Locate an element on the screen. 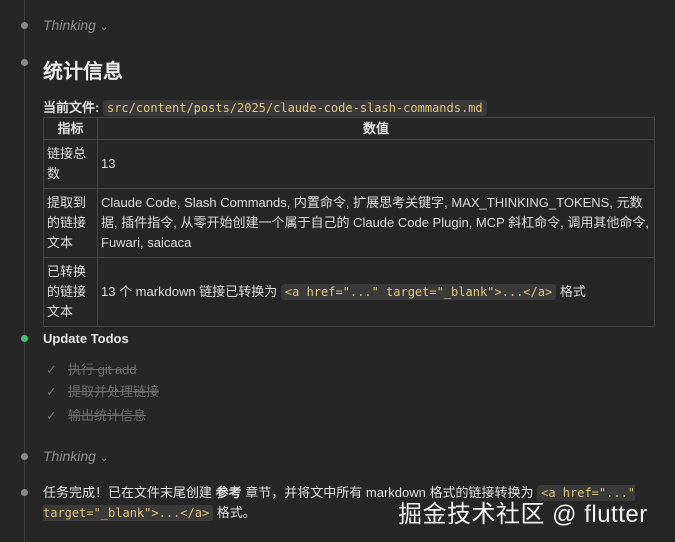 Image resolution: width=675 pixels, height=542 pixels. value-prefix: 13 个 markdown 链接已转换为 is located at coordinates (189, 291).